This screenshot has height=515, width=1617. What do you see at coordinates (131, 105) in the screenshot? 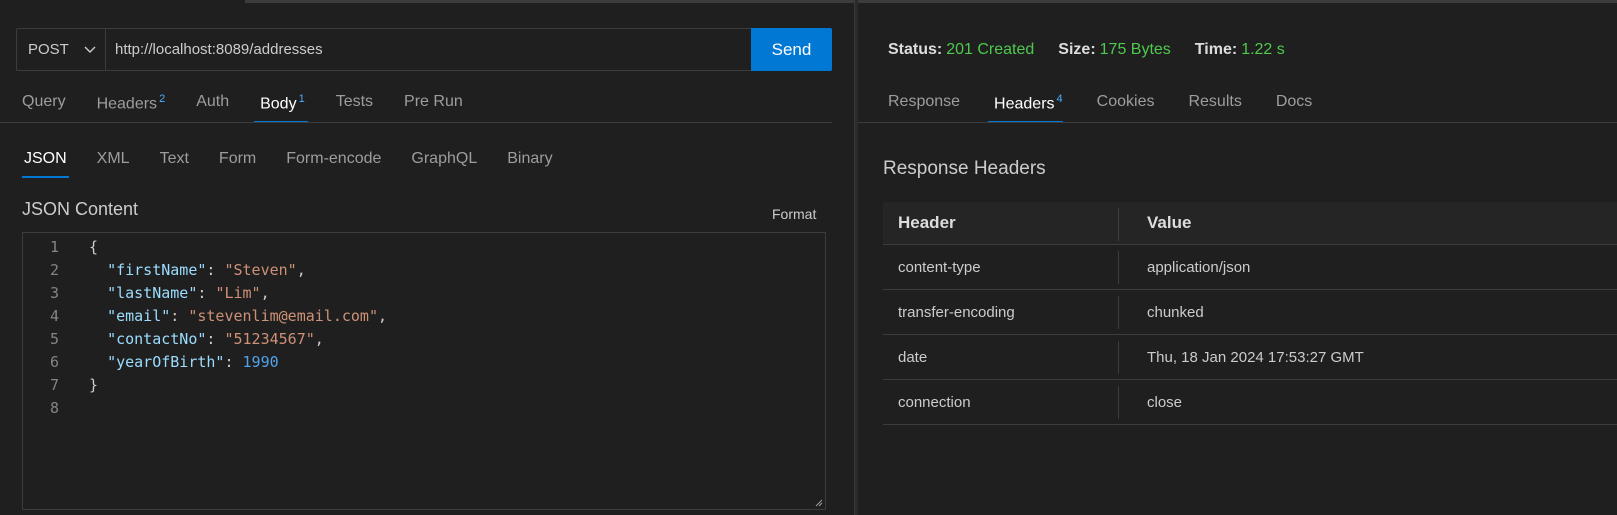
I see `tab-headers: Headers 2` at bounding box center [131, 105].